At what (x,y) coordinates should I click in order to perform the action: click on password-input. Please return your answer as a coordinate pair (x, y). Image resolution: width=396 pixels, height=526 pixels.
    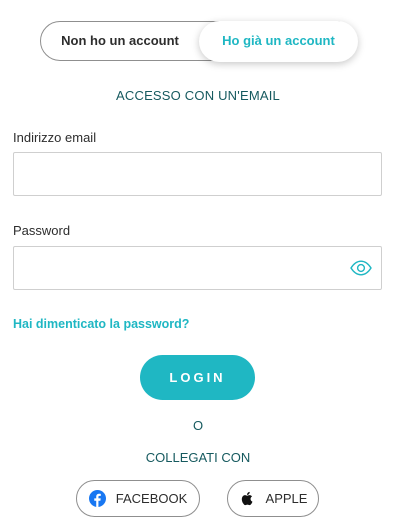
    Looking at the image, I should click on (186, 269).